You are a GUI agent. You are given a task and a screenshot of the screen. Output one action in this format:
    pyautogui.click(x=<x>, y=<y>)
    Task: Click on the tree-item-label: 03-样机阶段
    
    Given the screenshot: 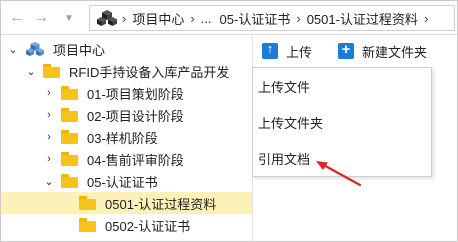 What is the action you would take?
    pyautogui.click(x=122, y=138)
    